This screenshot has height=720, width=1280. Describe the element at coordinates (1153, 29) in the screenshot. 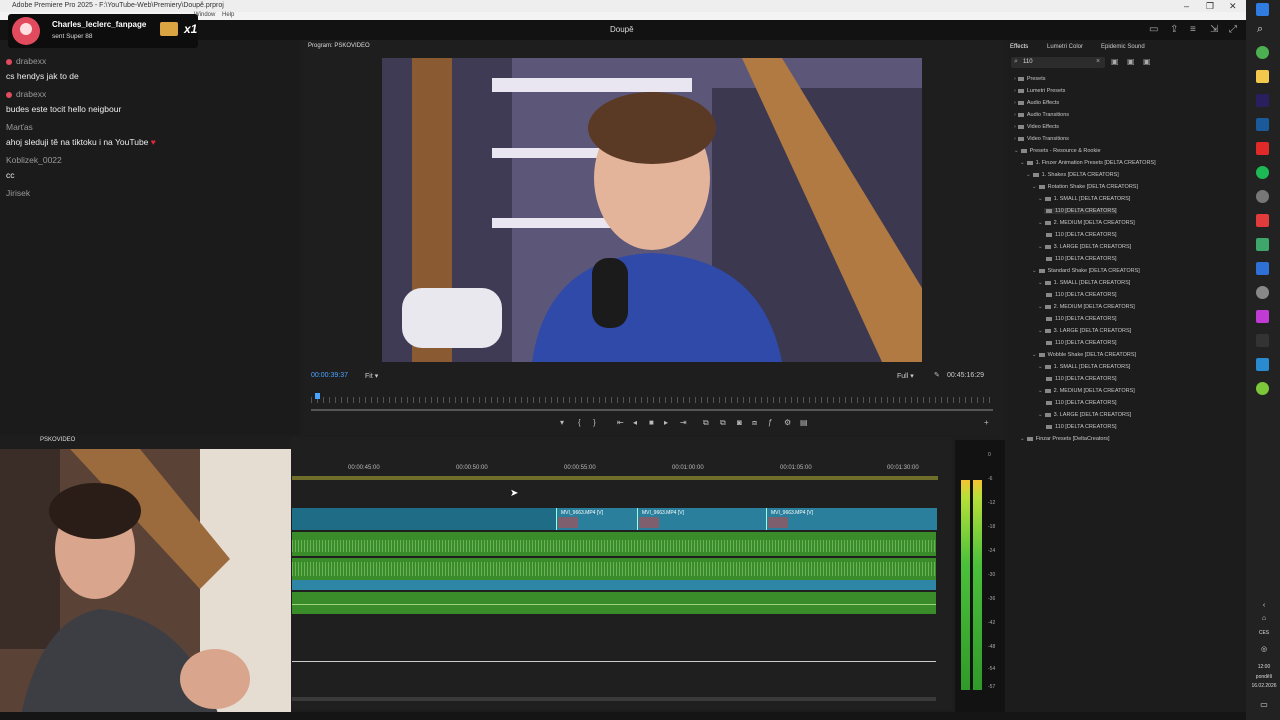

I see `workspace-icon: ▭` at that location.